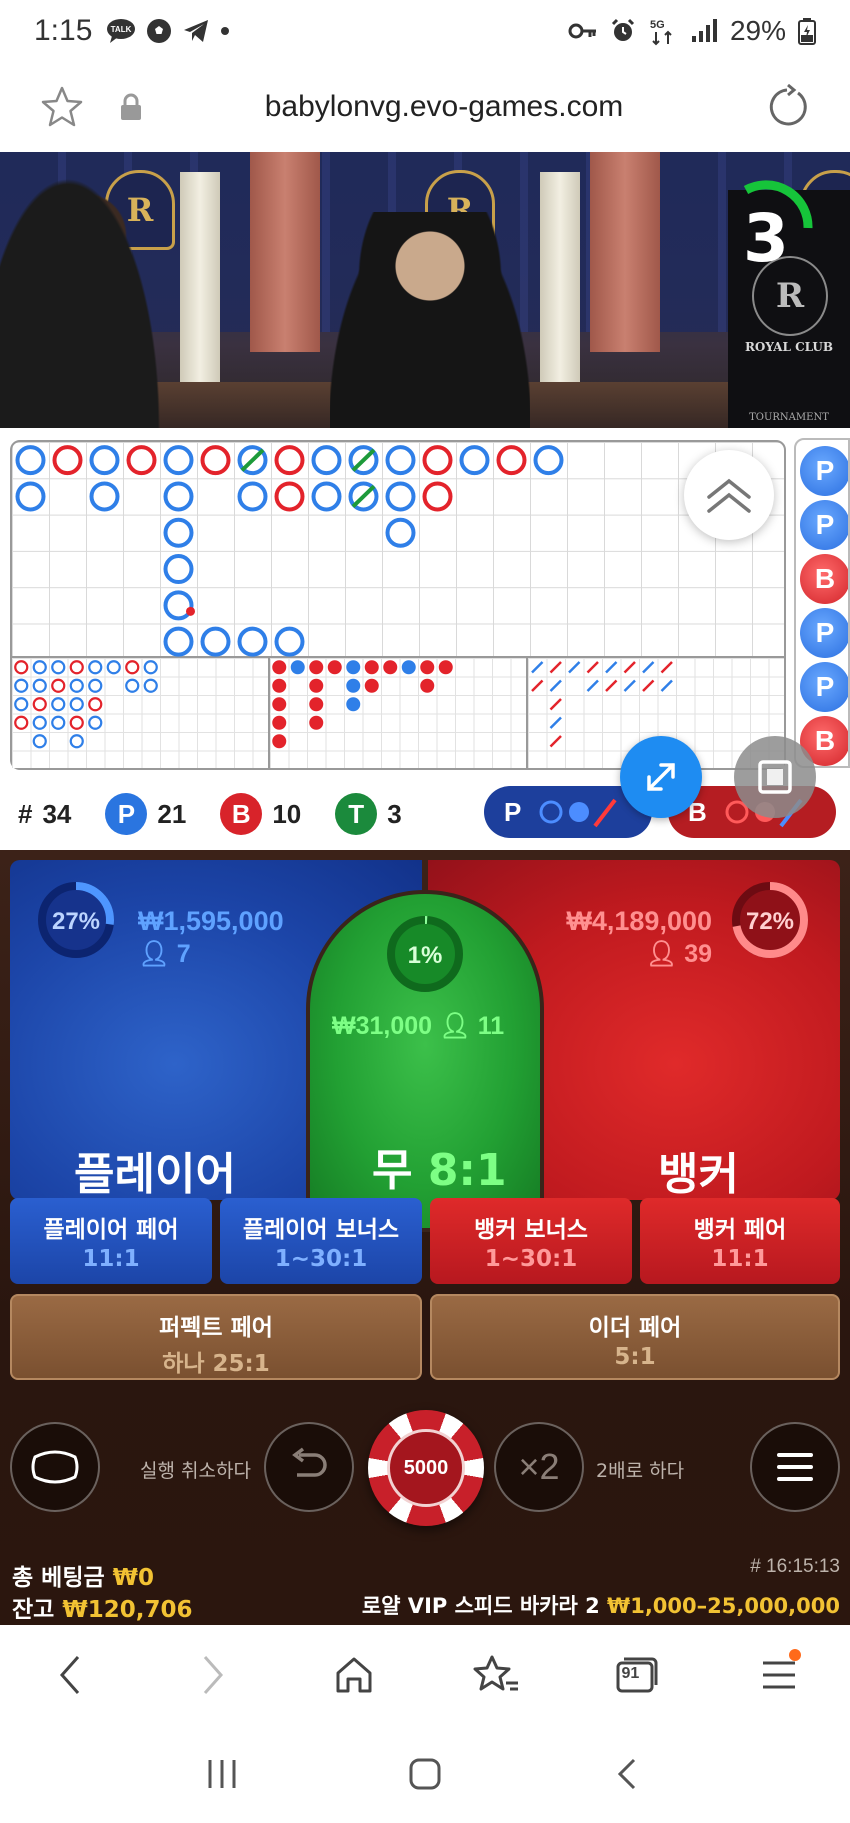  I want to click on tabs-button: 91, so click(637, 1675).